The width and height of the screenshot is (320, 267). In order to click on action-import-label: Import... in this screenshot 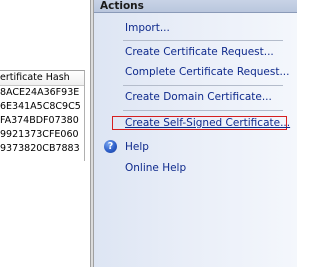, I will do `click(147, 28)`.